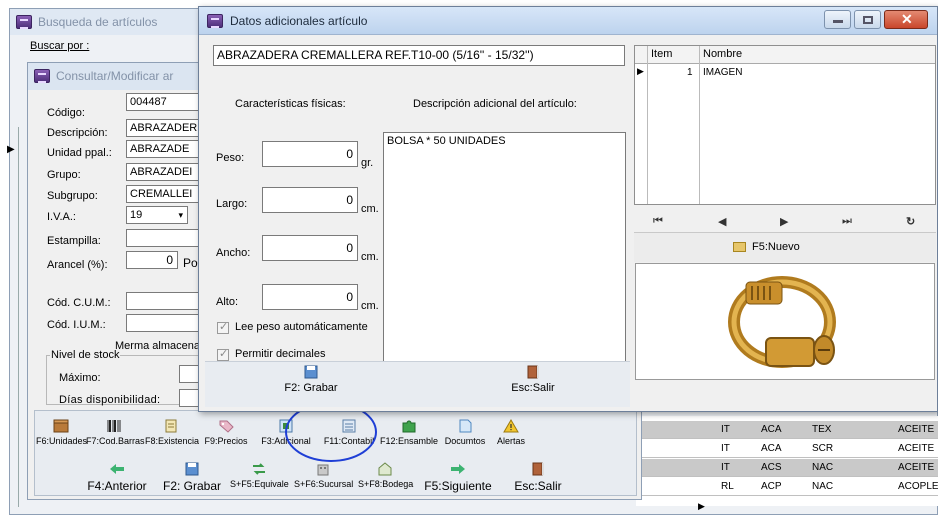  I want to click on next-record-icon: ▶, so click(784, 221).